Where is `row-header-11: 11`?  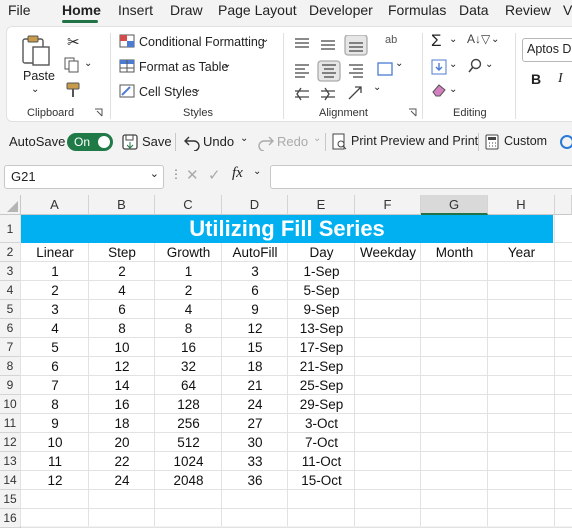 row-header-11: 11 is located at coordinates (10, 423).